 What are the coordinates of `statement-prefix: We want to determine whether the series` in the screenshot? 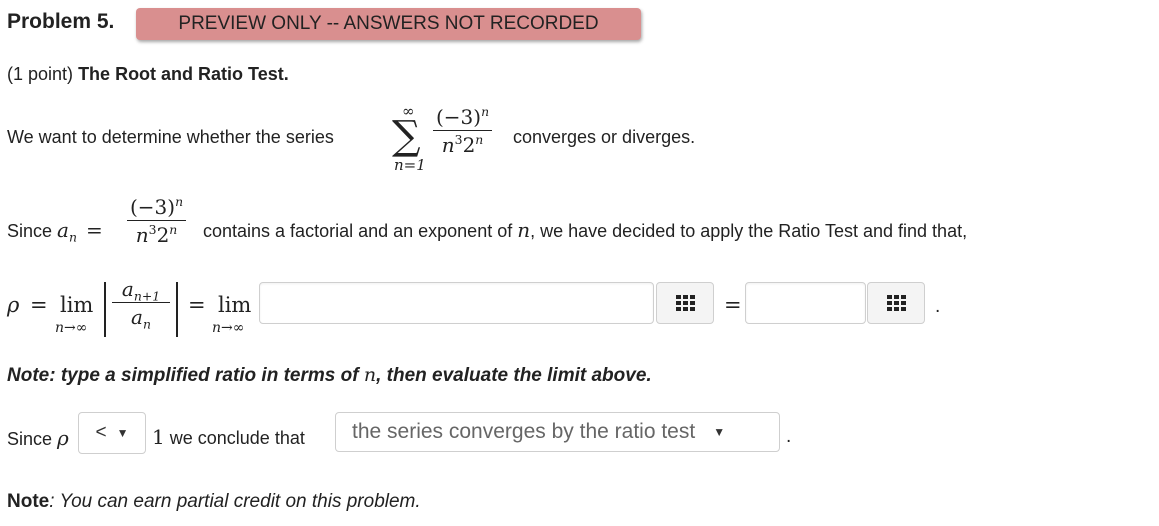 It's located at (170, 137).